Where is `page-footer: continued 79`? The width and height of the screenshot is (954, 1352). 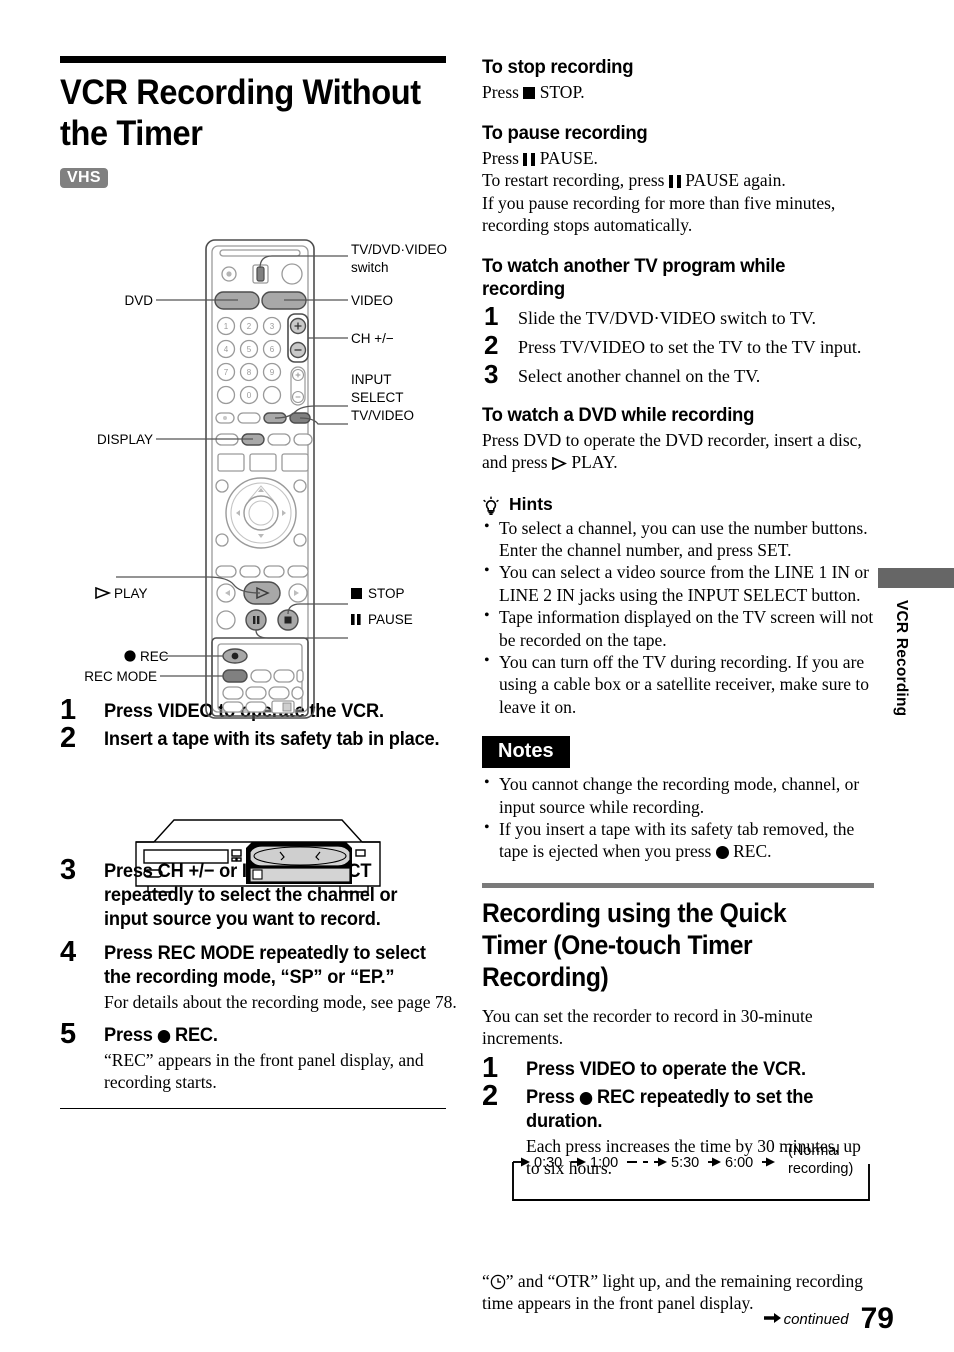 page-footer: continued 79 is located at coordinates (828, 1318).